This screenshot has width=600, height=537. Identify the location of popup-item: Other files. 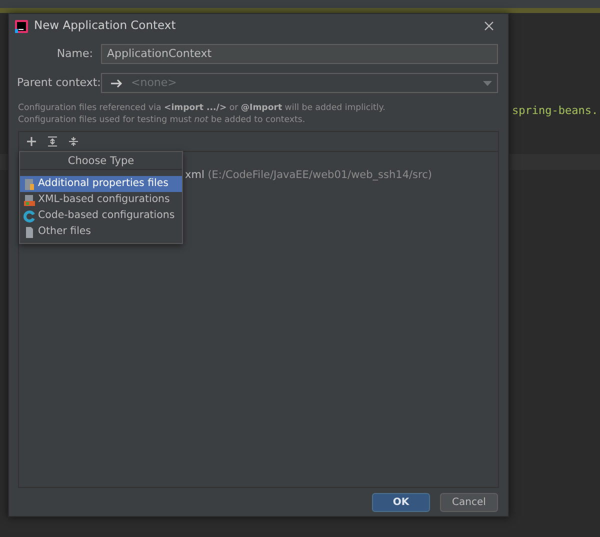
(101, 232).